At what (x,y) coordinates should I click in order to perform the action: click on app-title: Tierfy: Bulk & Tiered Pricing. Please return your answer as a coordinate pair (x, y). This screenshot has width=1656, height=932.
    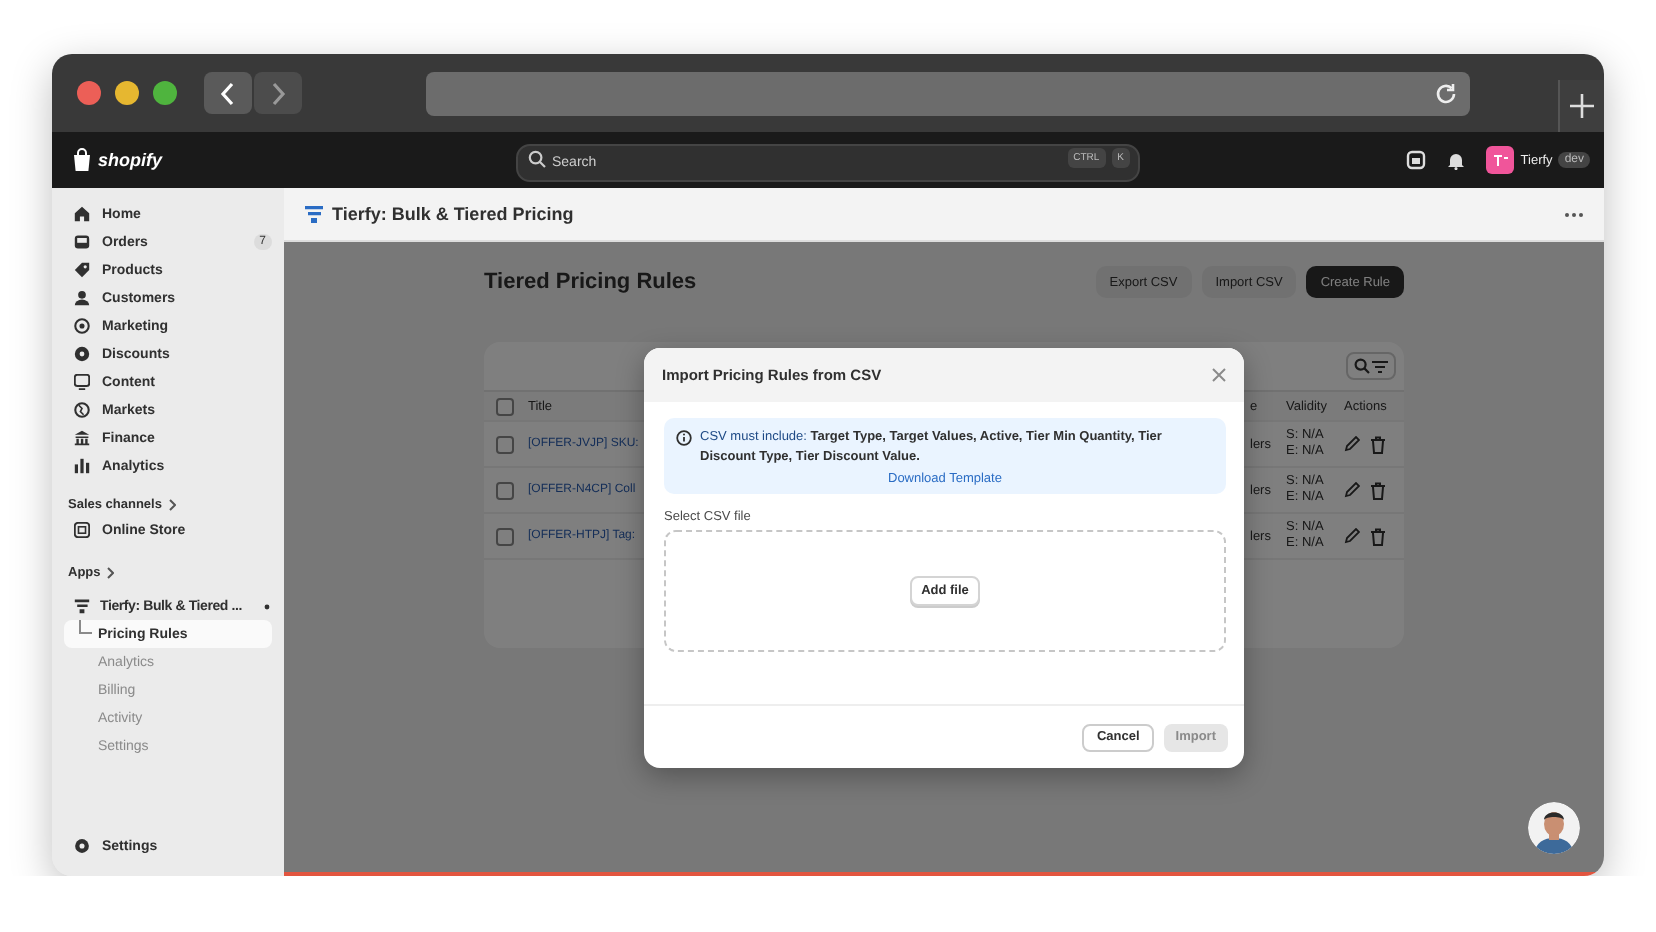
    Looking at the image, I should click on (453, 214).